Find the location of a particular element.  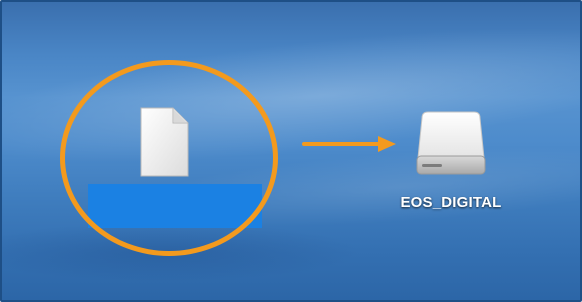

arrow-right-icon is located at coordinates (349, 144).